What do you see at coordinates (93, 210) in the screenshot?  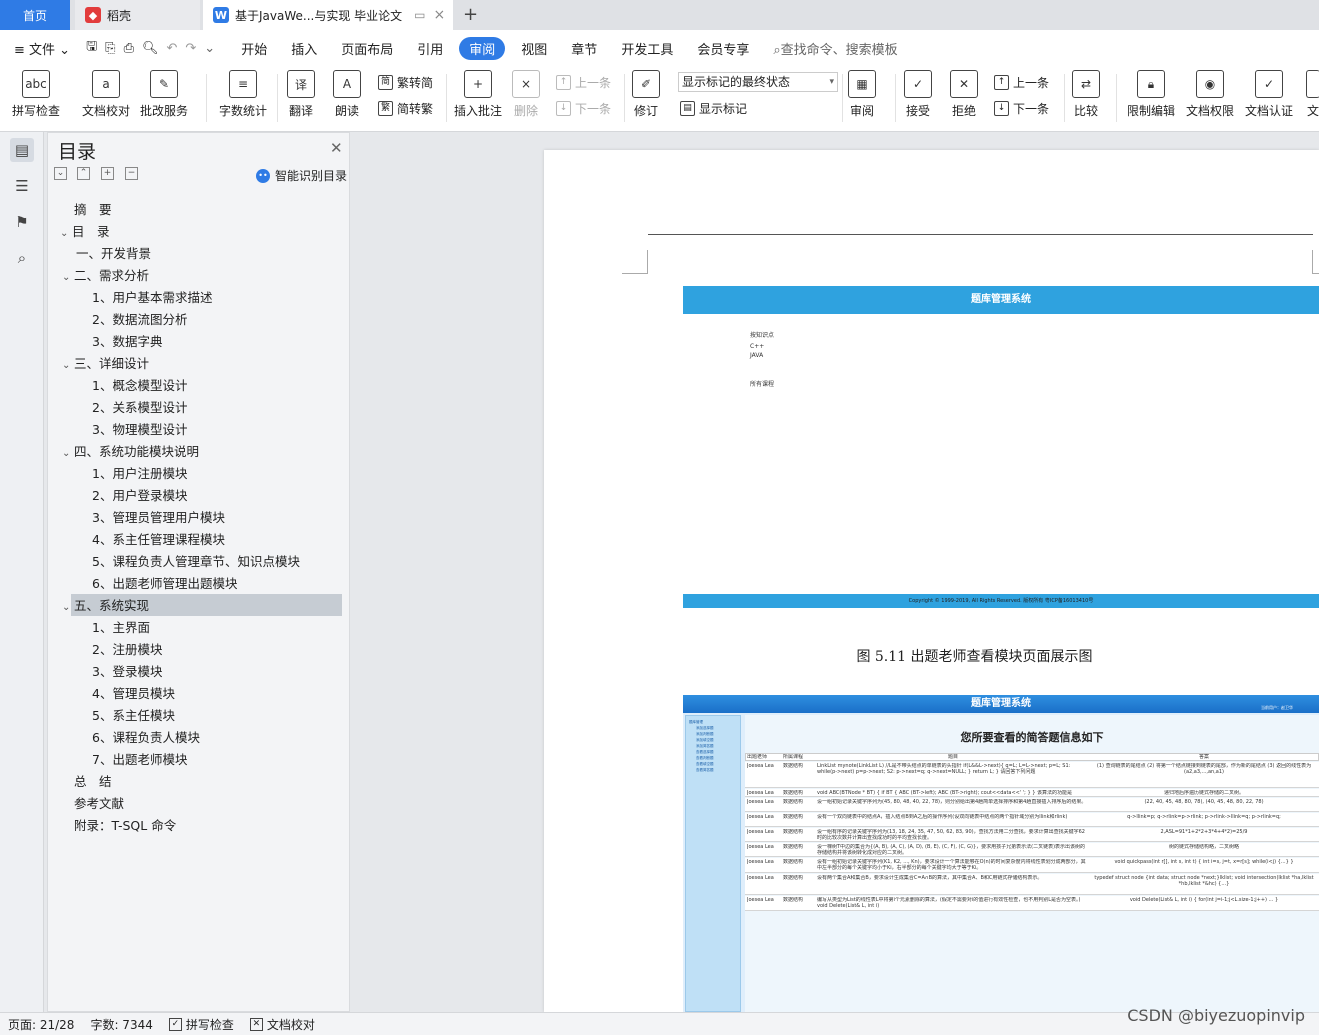 I see `toc-item: 摘 要` at bounding box center [93, 210].